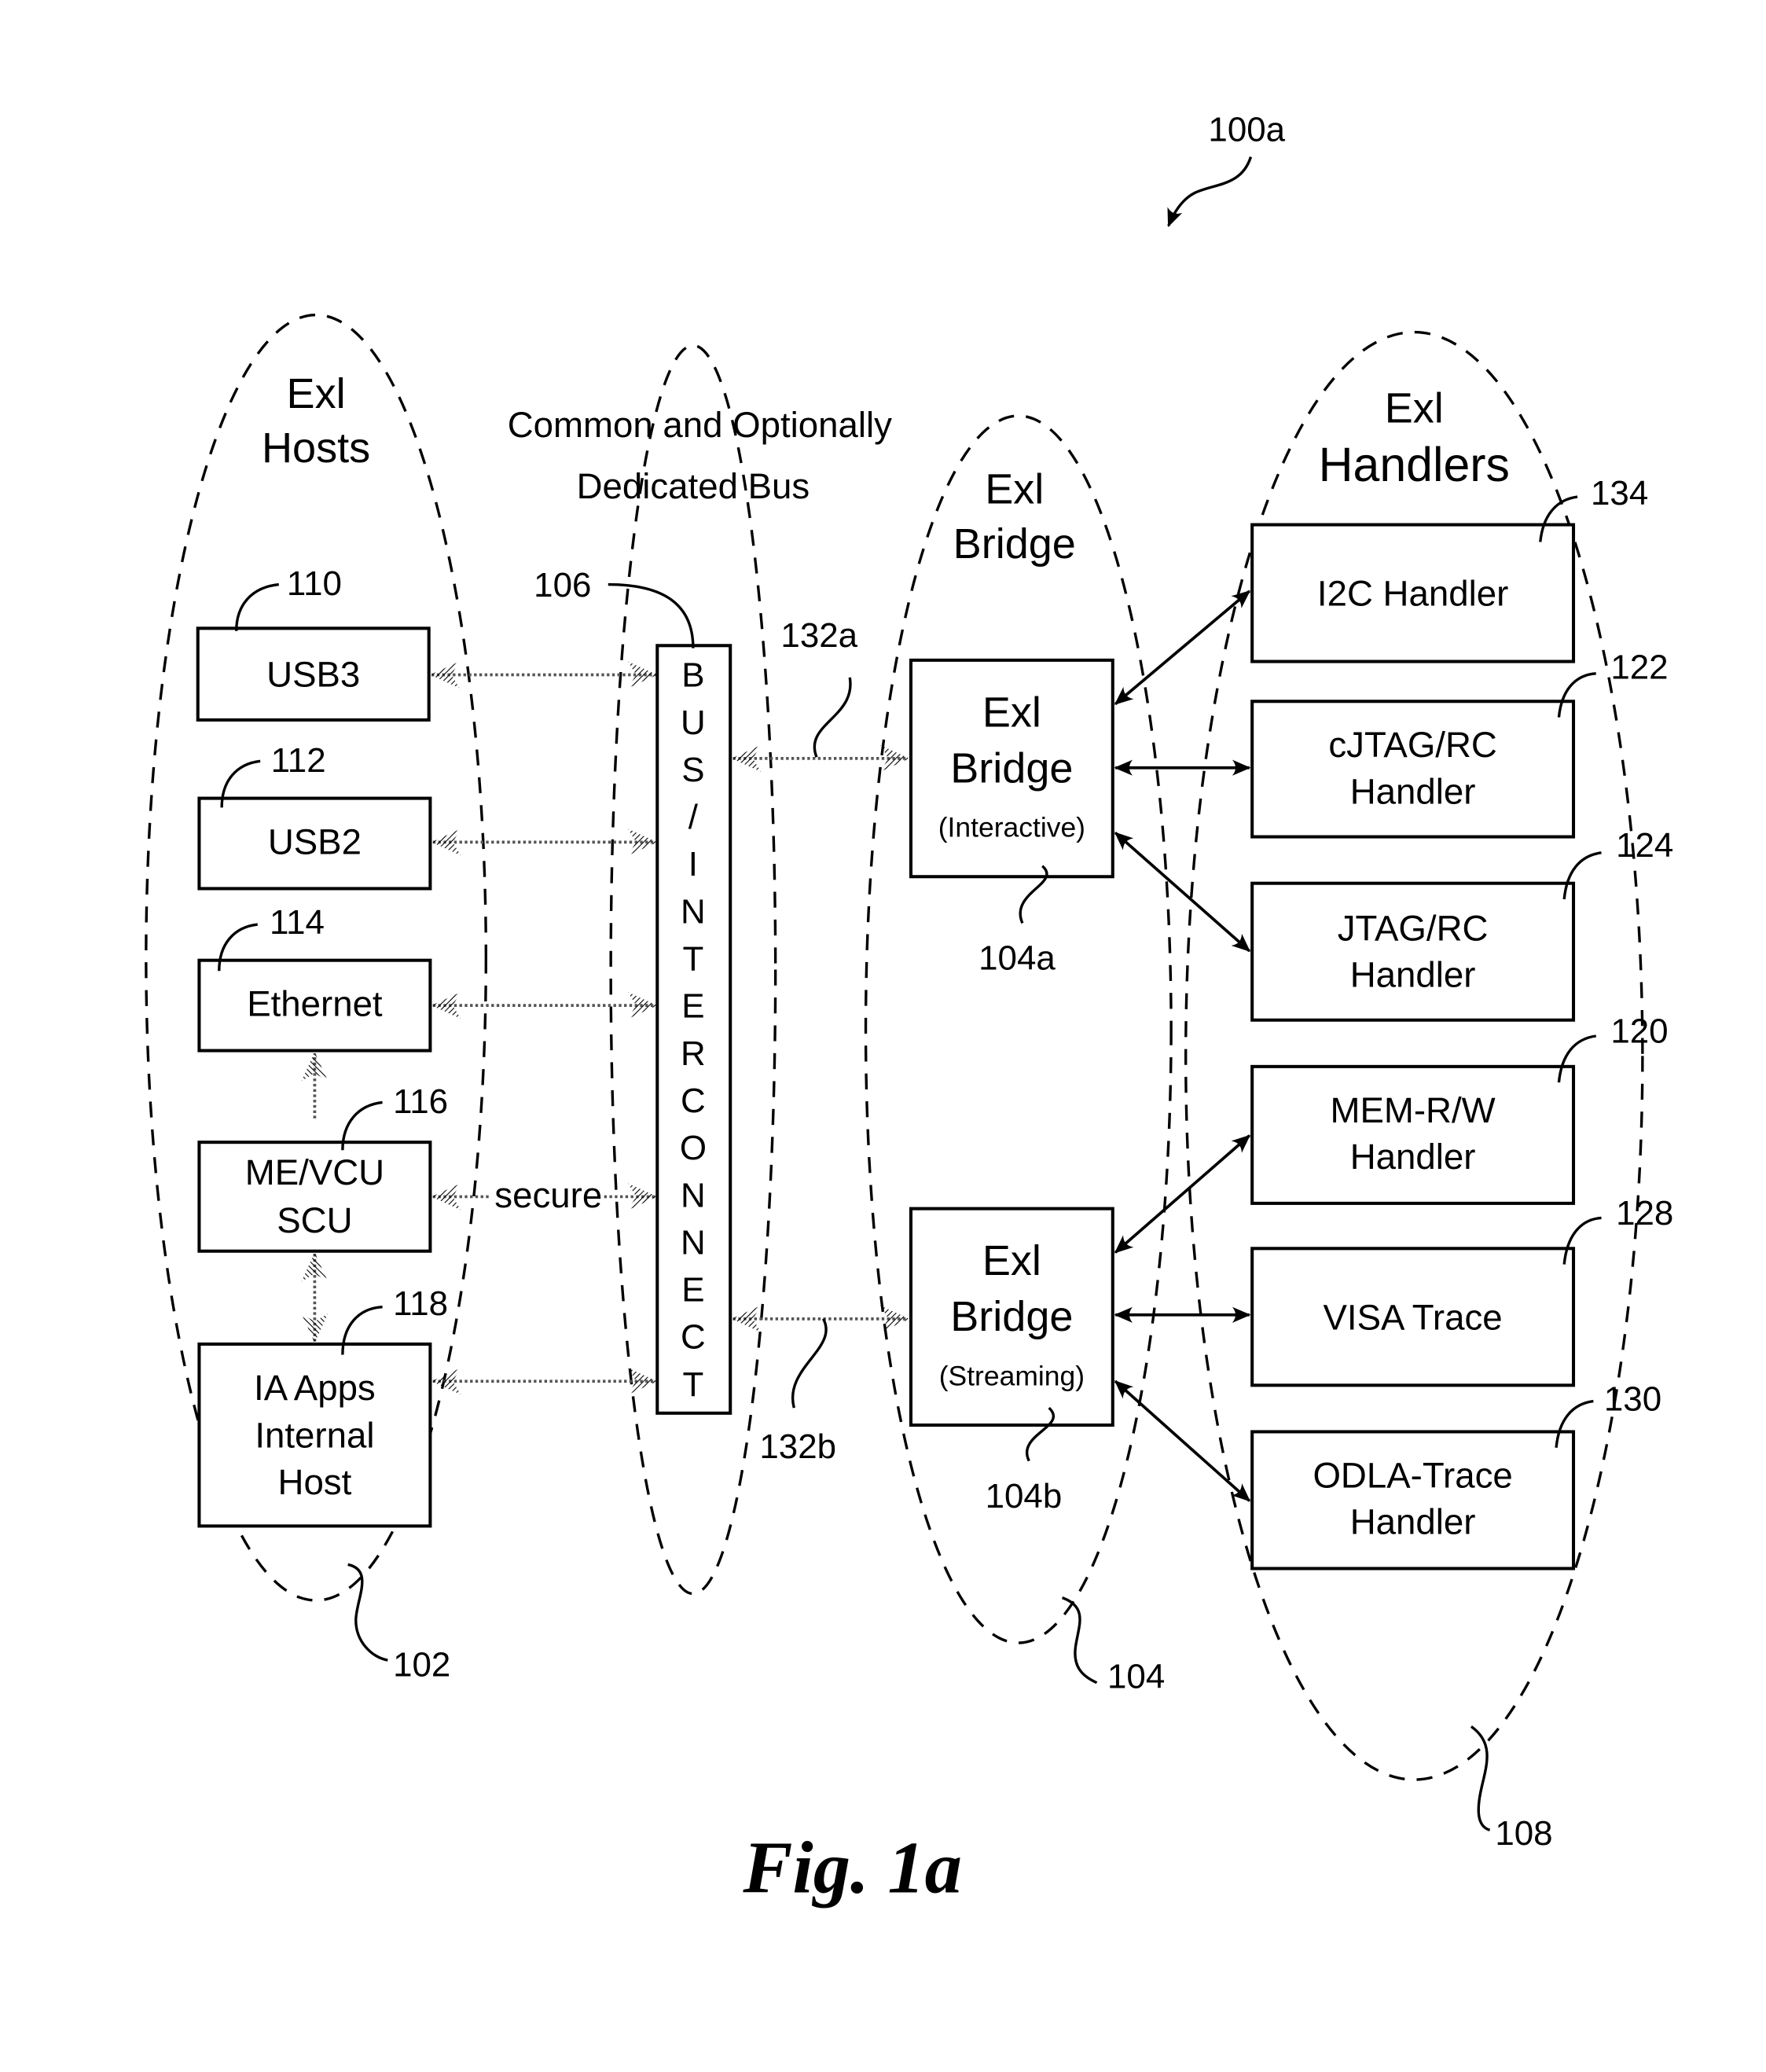 Image resolution: width=1766 pixels, height=2072 pixels. Describe the element at coordinates (1644, 1213) in the screenshot. I see `ref-128: 128` at that location.